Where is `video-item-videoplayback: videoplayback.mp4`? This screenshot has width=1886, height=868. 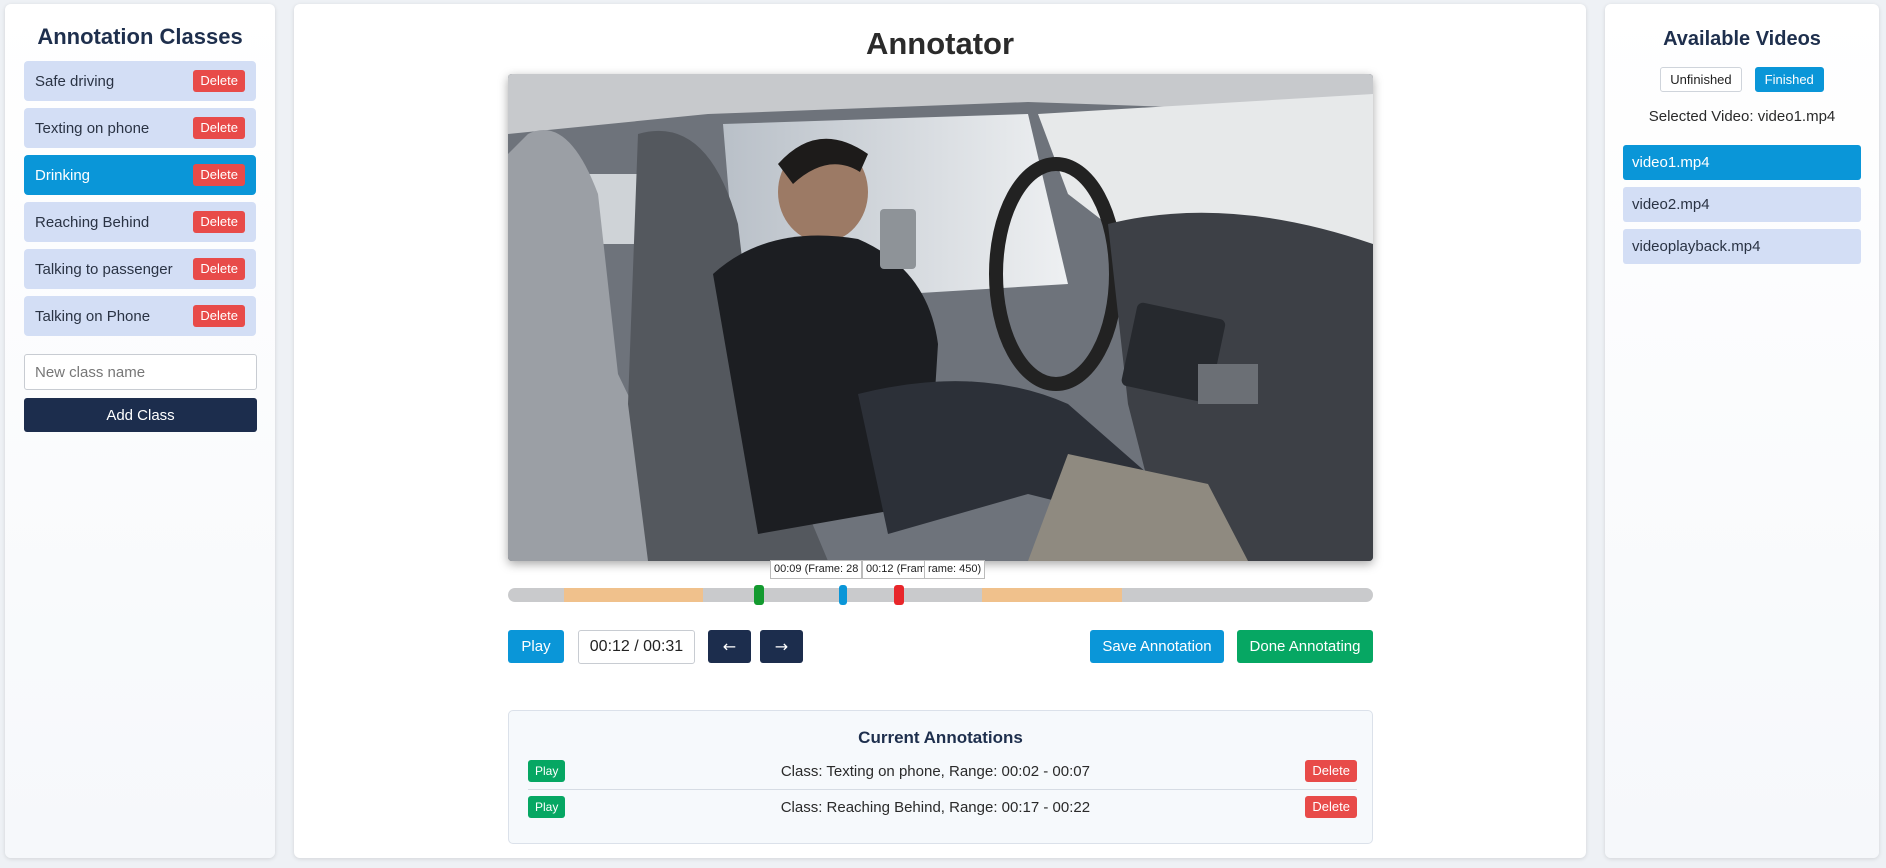 video-item-videoplayback: videoplayback.mp4 is located at coordinates (1742, 246).